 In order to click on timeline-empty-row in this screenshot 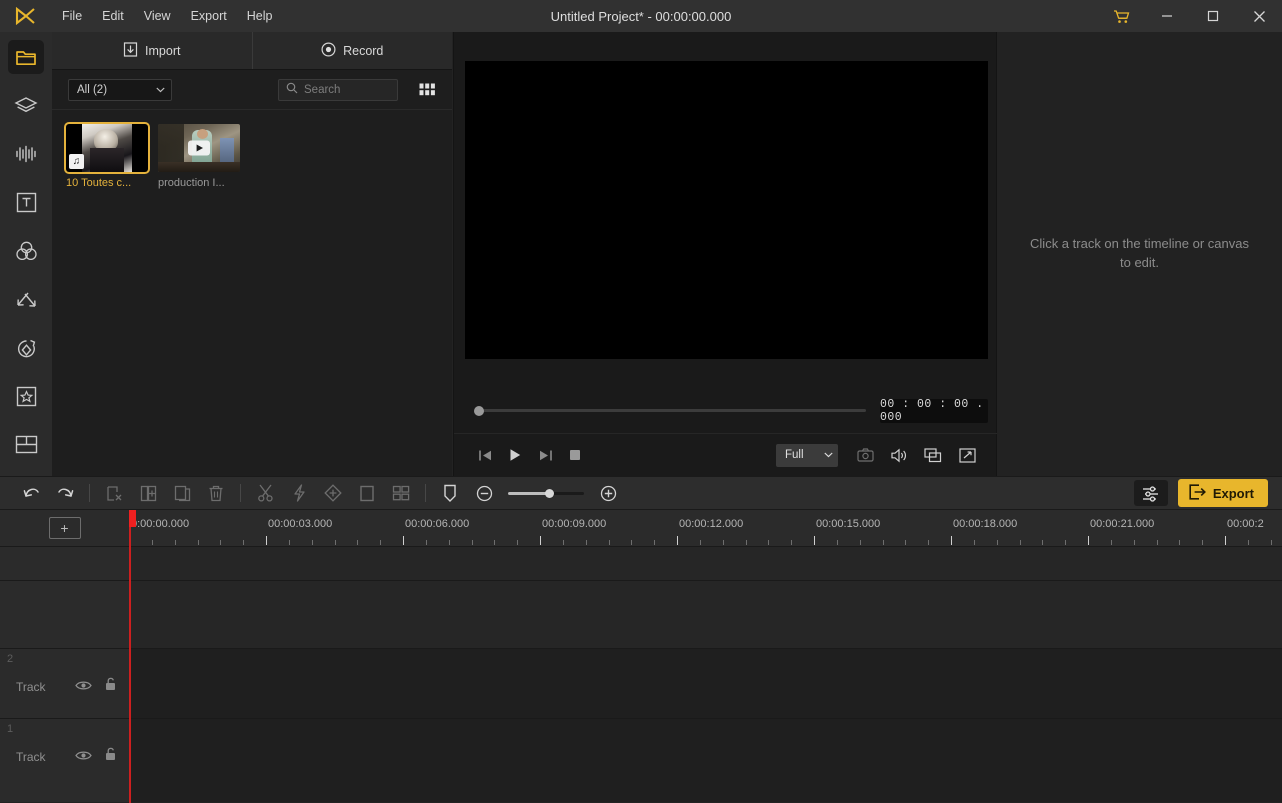, I will do `click(641, 615)`.